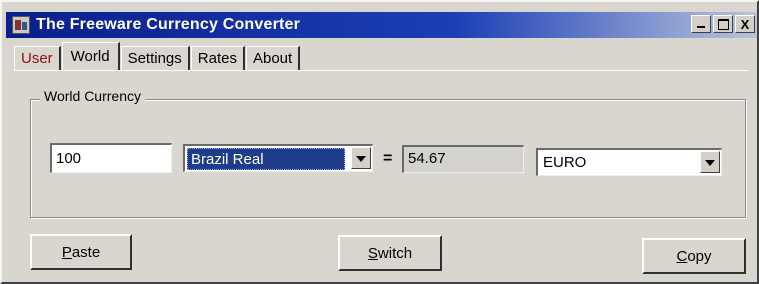  I want to click on equals-sign: =, so click(388, 158).